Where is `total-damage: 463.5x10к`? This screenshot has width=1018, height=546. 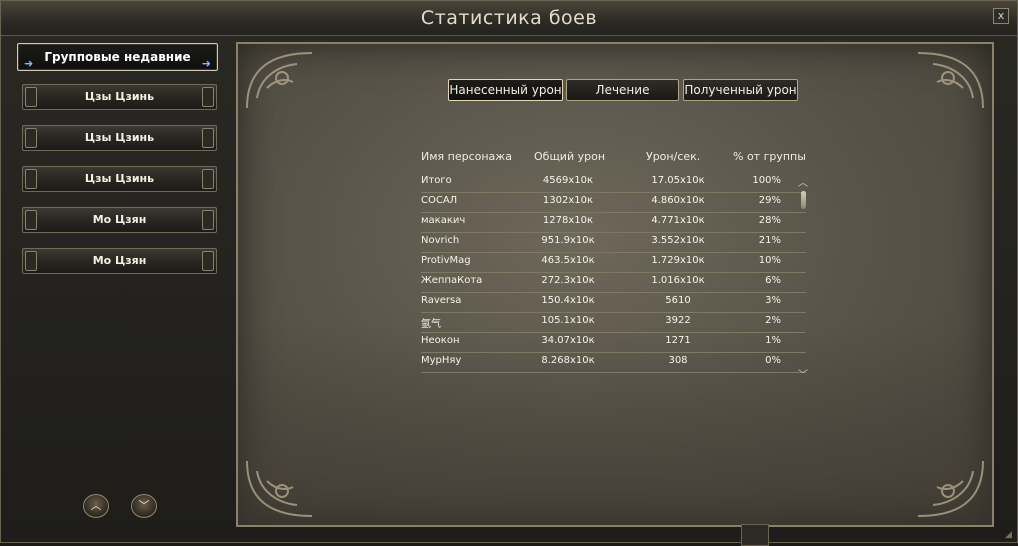 total-damage: 463.5x10к is located at coordinates (568, 260).